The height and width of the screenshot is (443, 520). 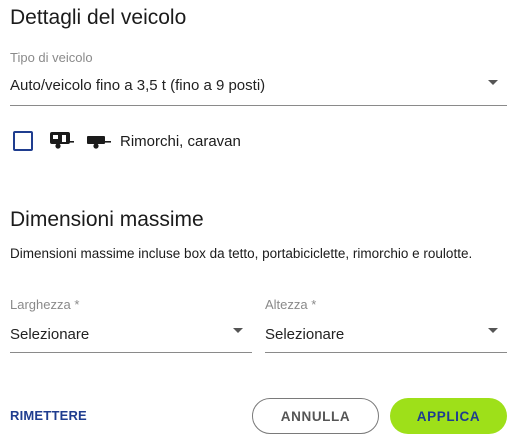 What do you see at coordinates (180, 141) in the screenshot?
I see `trailer-checkbox-label: Rimorchi, caravan` at bounding box center [180, 141].